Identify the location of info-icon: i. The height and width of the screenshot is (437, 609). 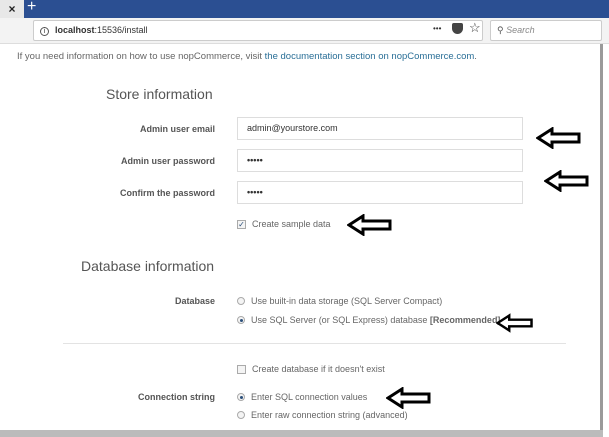
(44, 31).